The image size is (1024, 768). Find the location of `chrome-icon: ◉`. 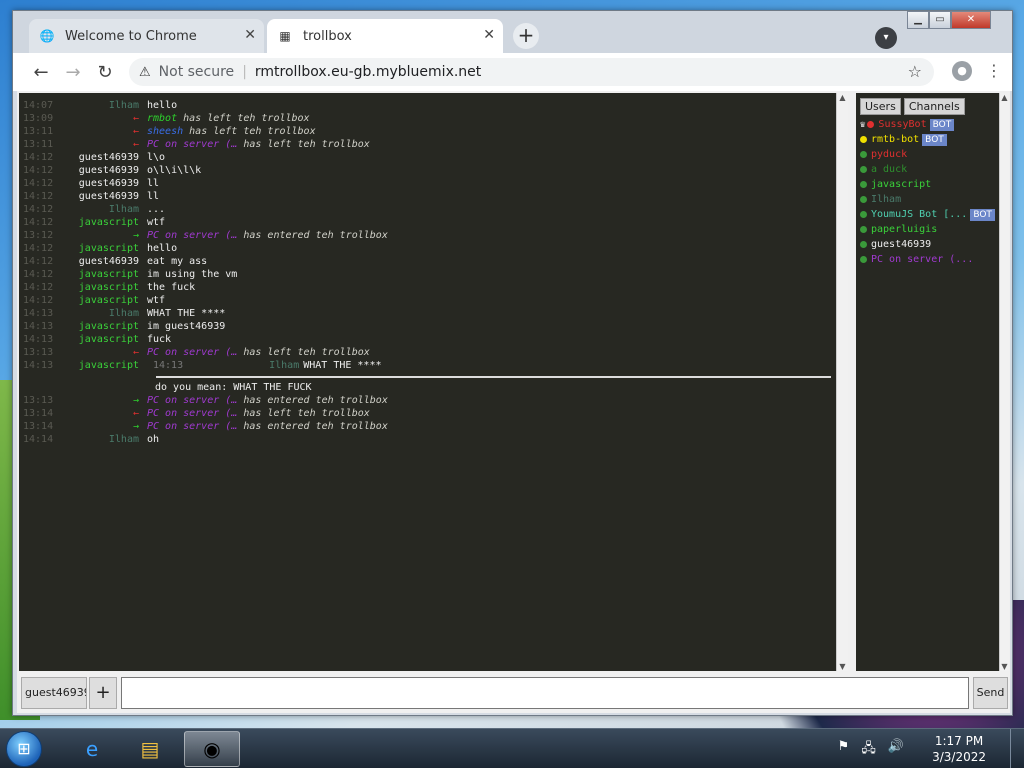

chrome-icon: ◉ is located at coordinates (212, 749).